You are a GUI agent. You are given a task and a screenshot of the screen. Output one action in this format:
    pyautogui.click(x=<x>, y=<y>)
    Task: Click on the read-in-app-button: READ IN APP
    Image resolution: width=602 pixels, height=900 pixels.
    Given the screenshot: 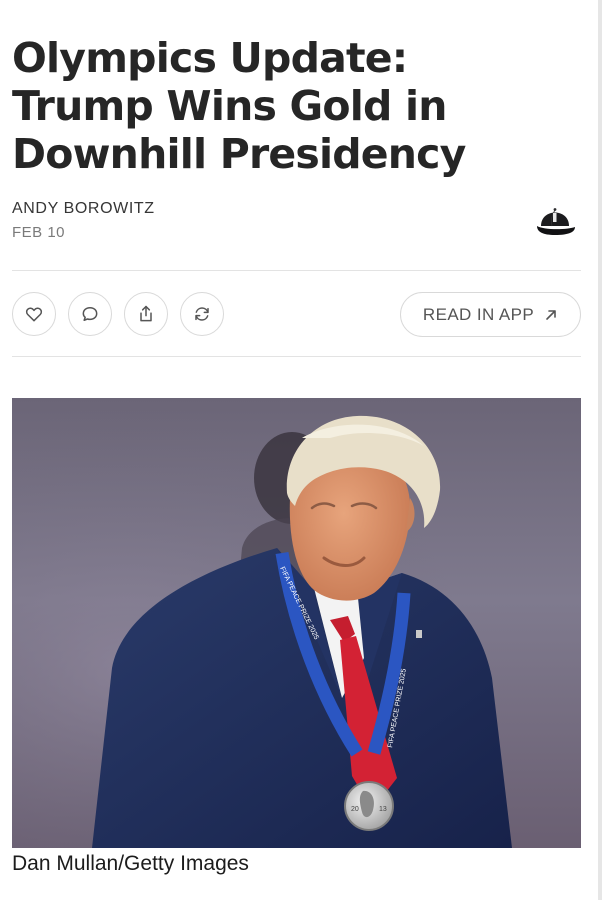 What is the action you would take?
    pyautogui.click(x=490, y=314)
    